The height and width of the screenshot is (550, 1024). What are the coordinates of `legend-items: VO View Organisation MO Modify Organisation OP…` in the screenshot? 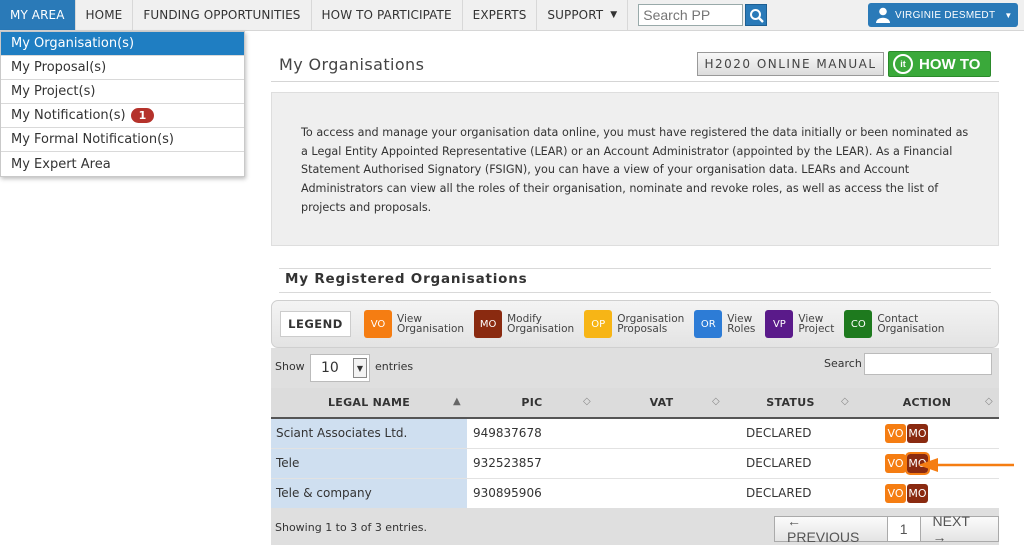 It's located at (659, 324).